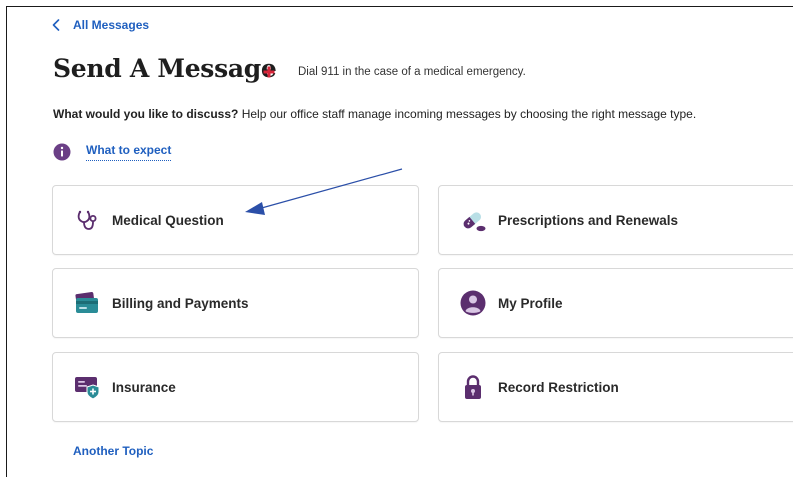 The height and width of the screenshot is (477, 793). What do you see at coordinates (87, 303) in the screenshot?
I see `credit-card-icon` at bounding box center [87, 303].